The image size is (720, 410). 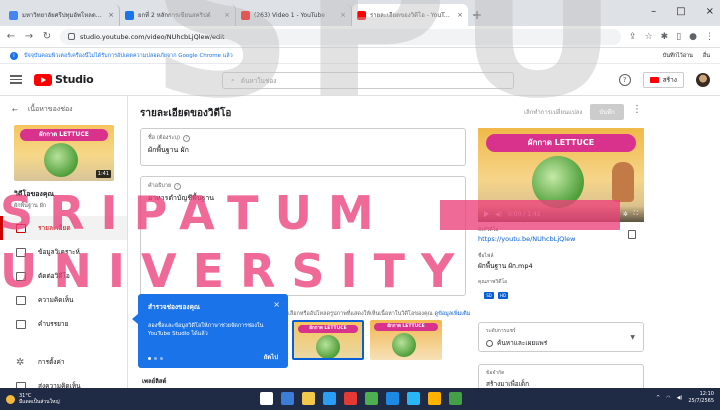 I want to click on maximize-icon: □, so click(x=680, y=11).